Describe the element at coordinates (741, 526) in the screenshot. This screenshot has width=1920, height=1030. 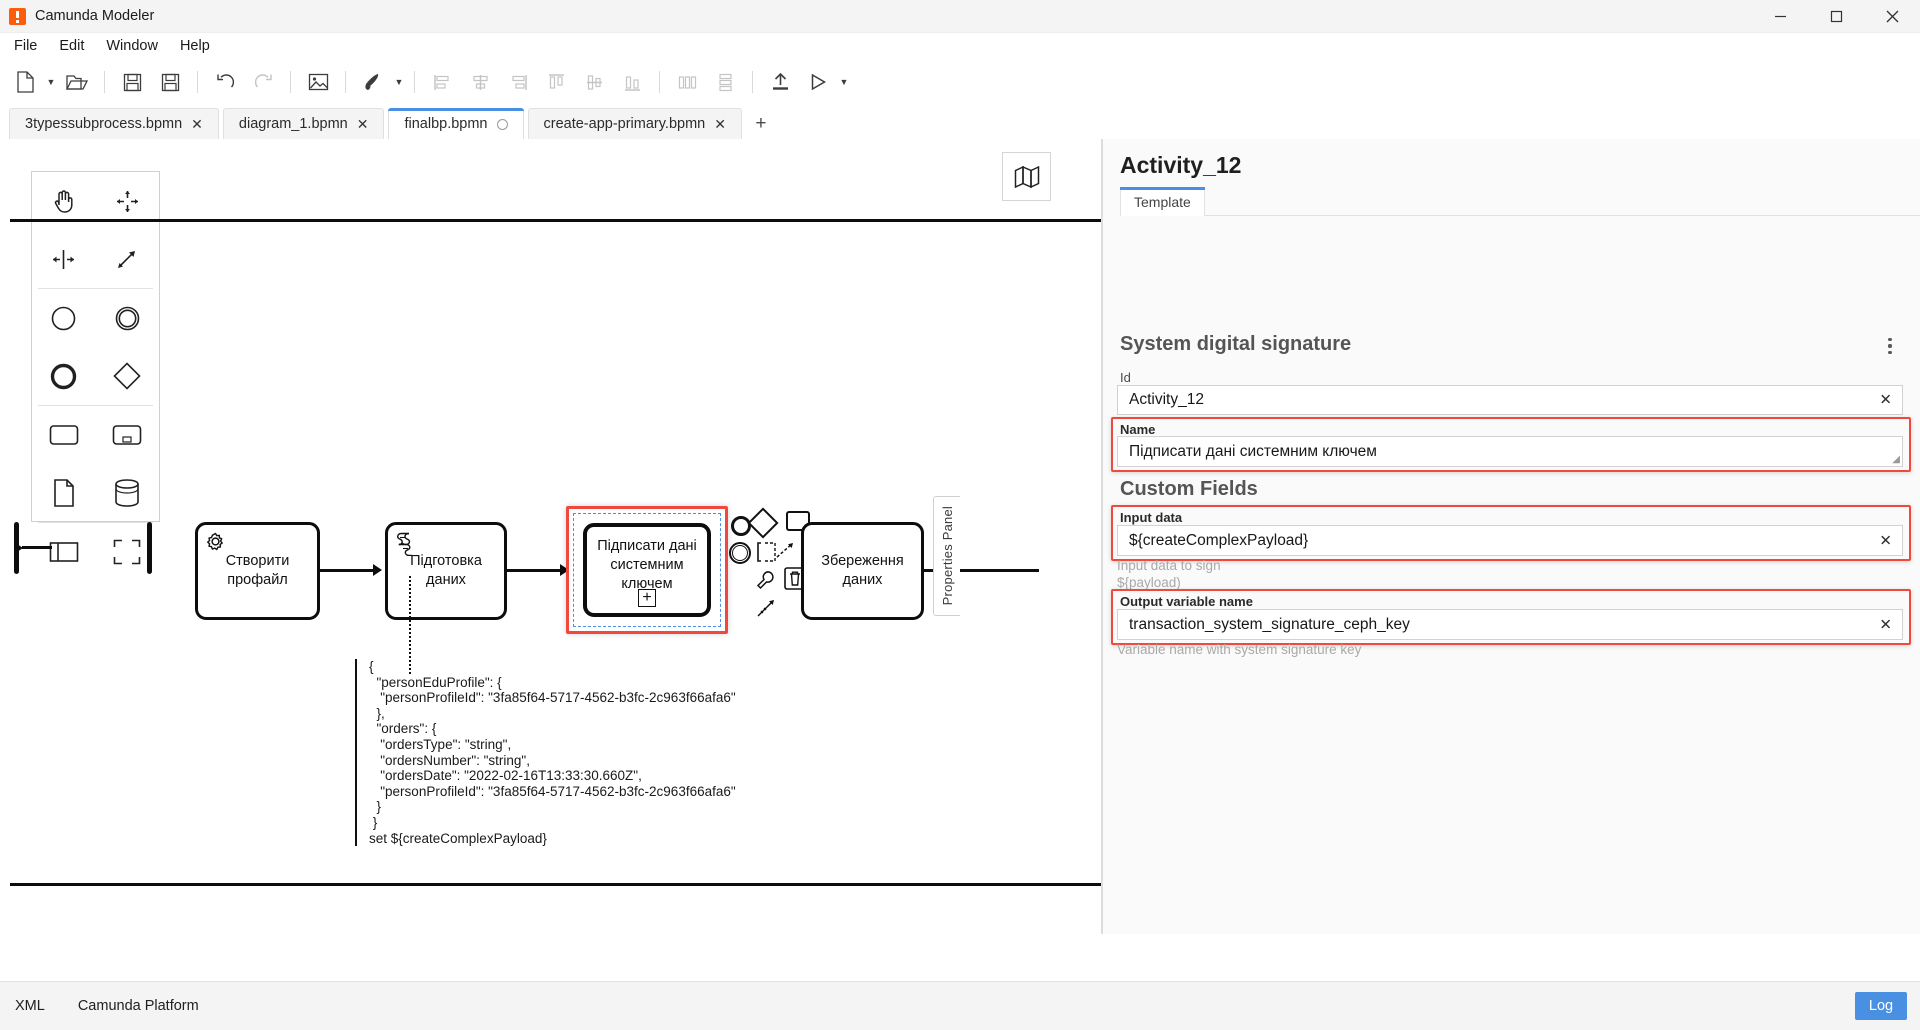
I see `append-end-event-icon` at that location.